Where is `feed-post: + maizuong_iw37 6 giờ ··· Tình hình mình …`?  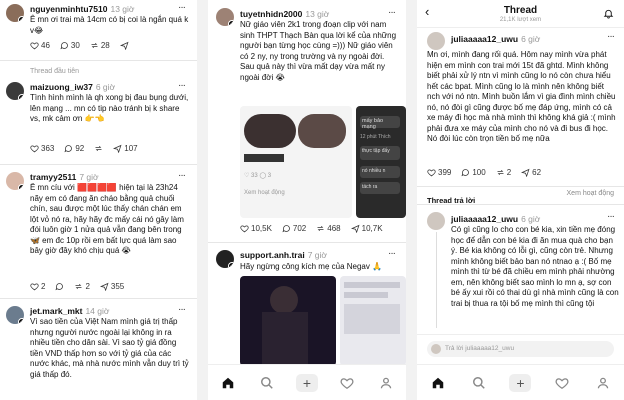 feed-post: + maizuong_iw37 6 giờ ··· Tình hình mình … is located at coordinates (98, 121).